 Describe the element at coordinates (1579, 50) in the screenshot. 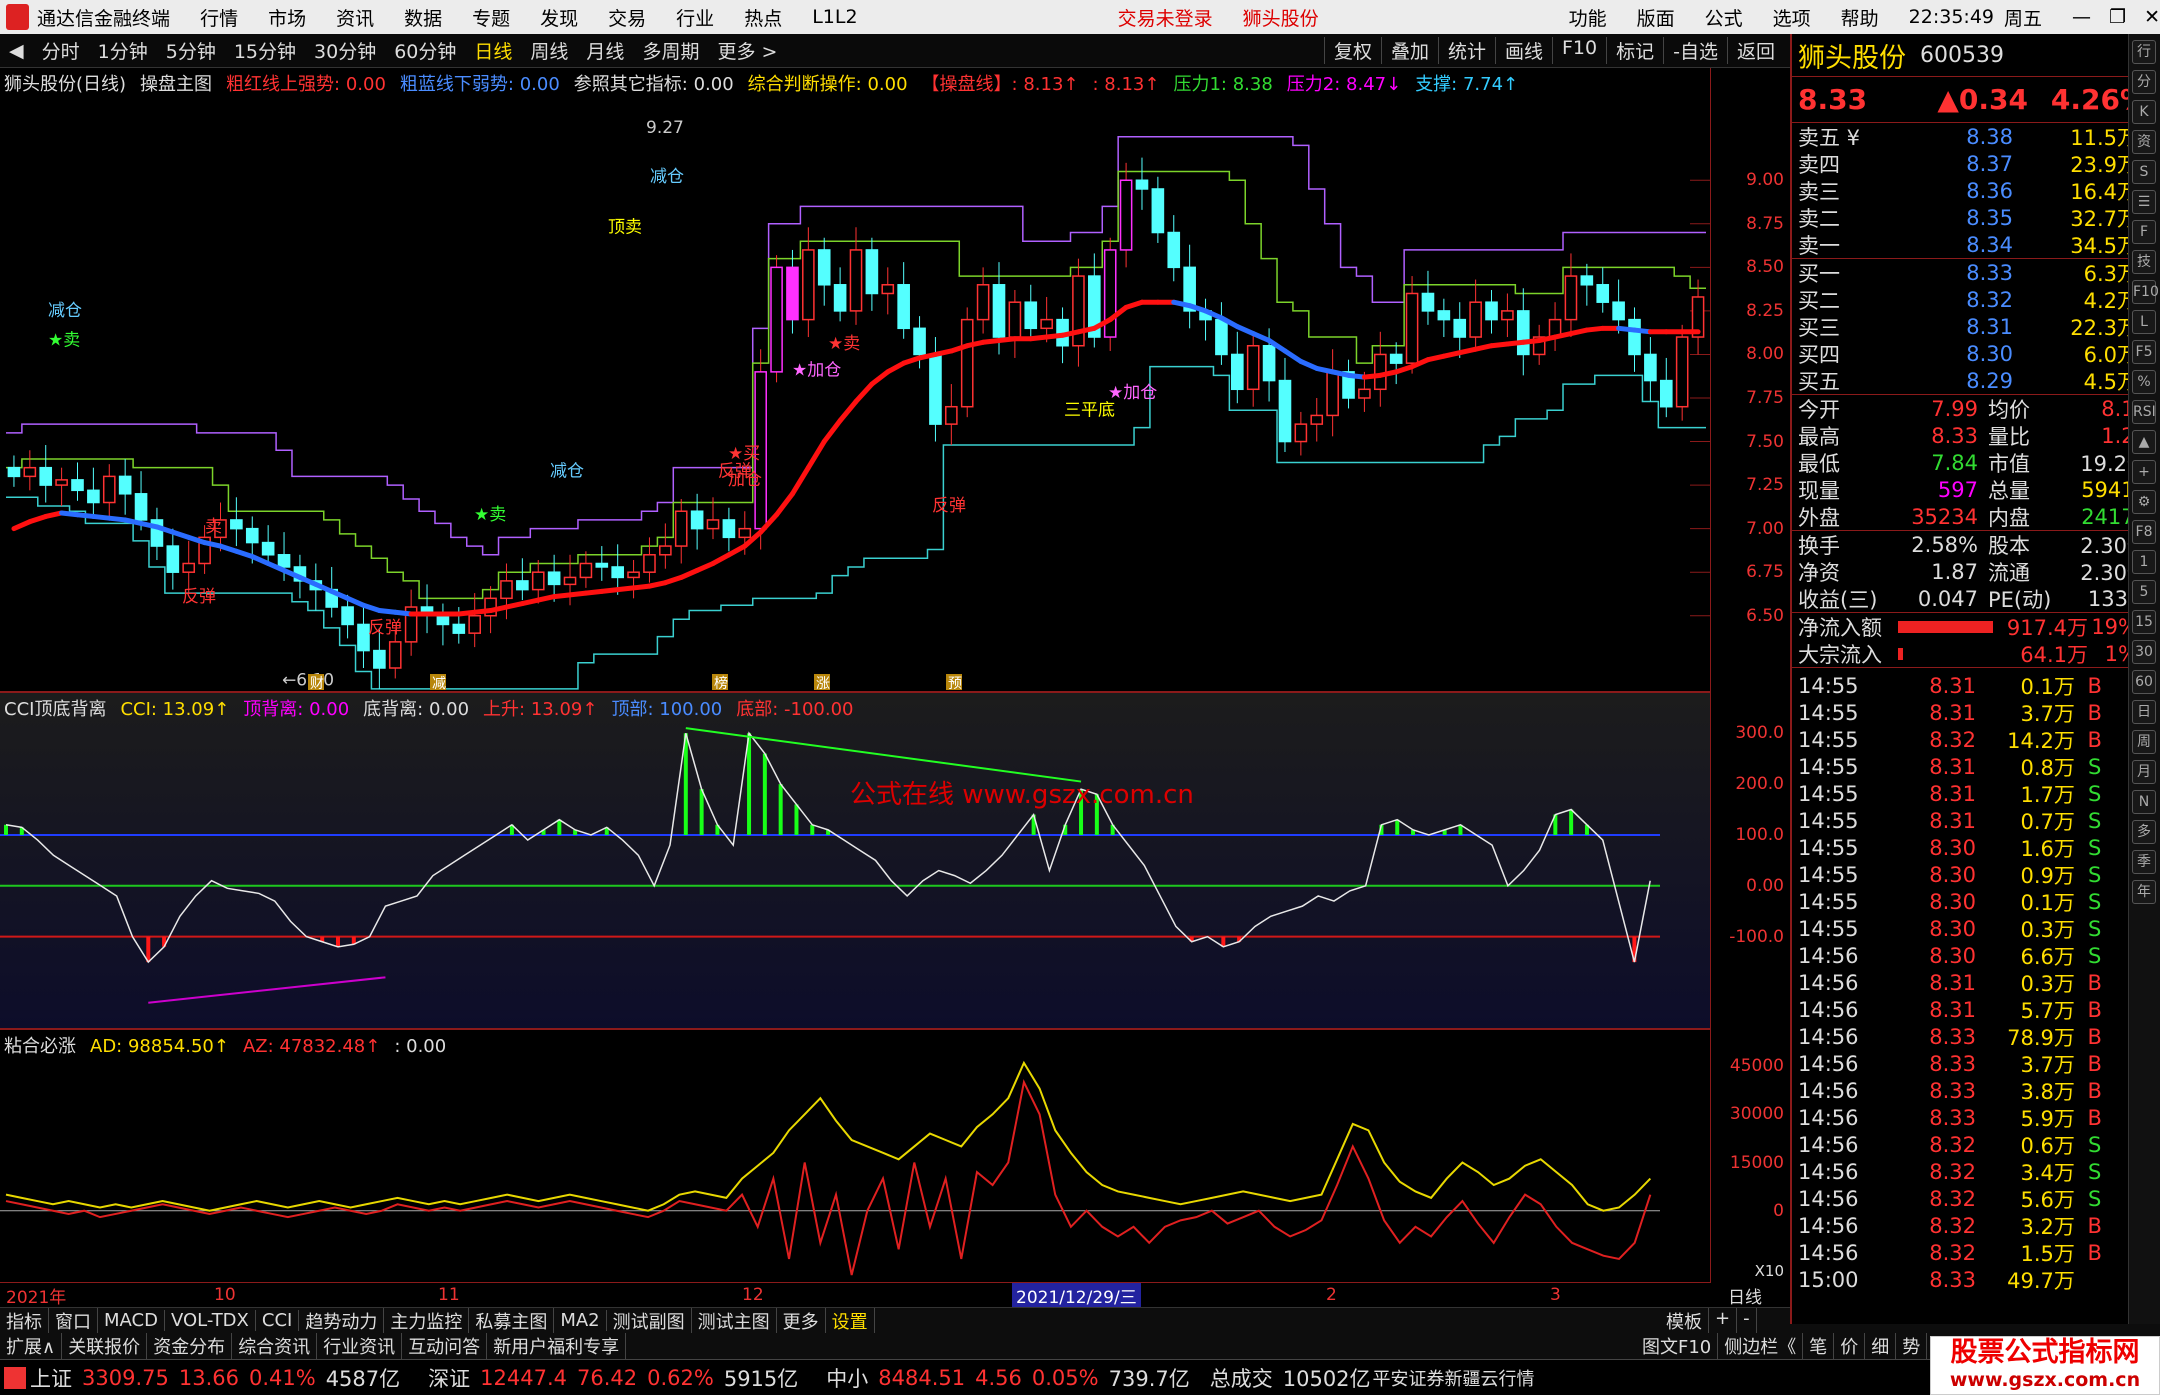

I see `tool-button: F10` at that location.